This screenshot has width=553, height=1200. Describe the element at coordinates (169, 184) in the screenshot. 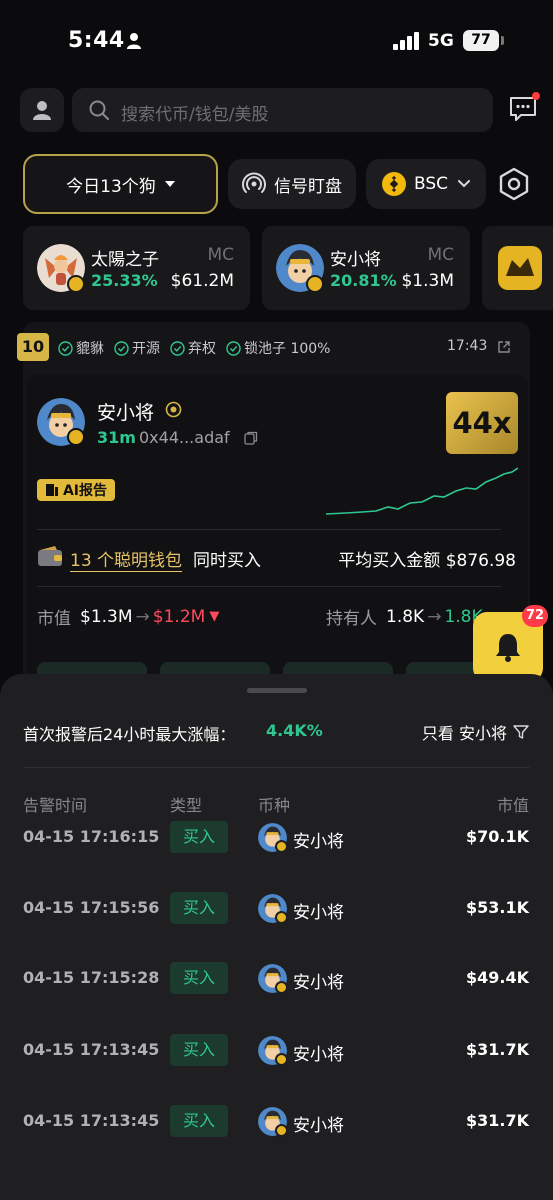

I see `caret-down-icon` at that location.